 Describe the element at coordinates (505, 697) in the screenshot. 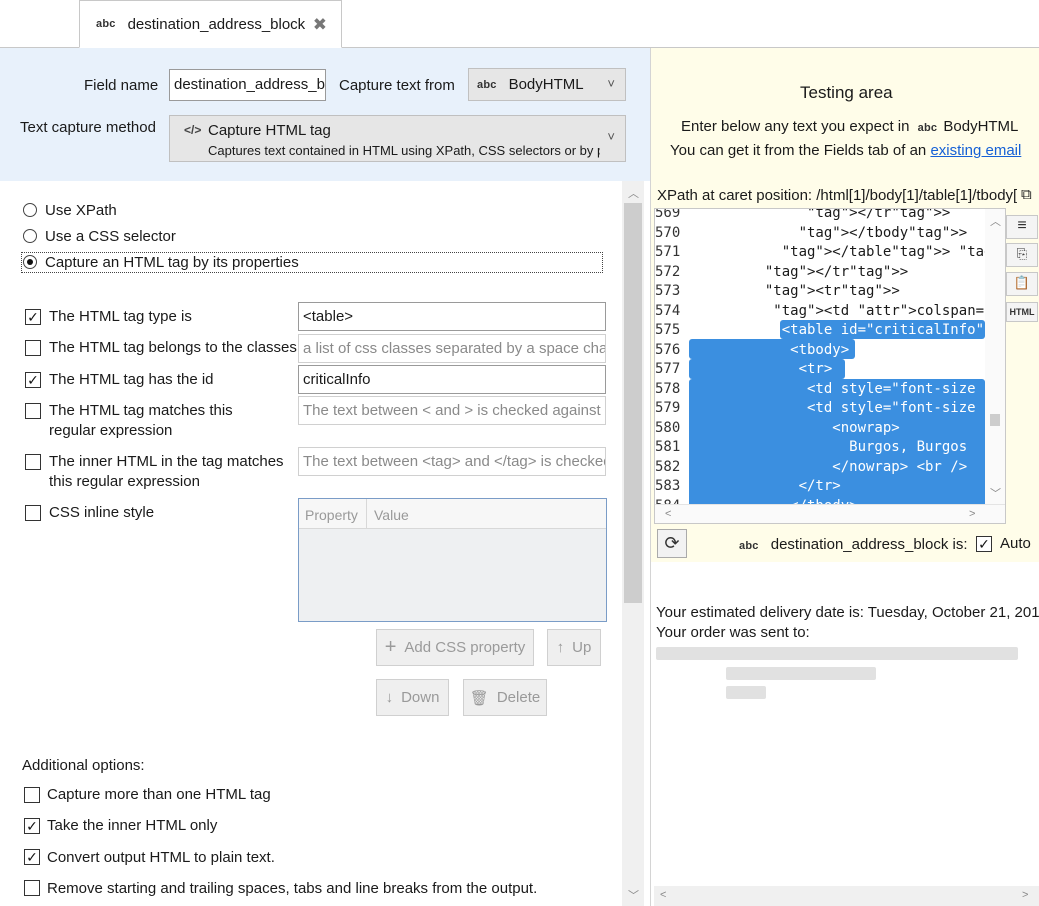

I see `delete-button: 🗑 Delete` at that location.